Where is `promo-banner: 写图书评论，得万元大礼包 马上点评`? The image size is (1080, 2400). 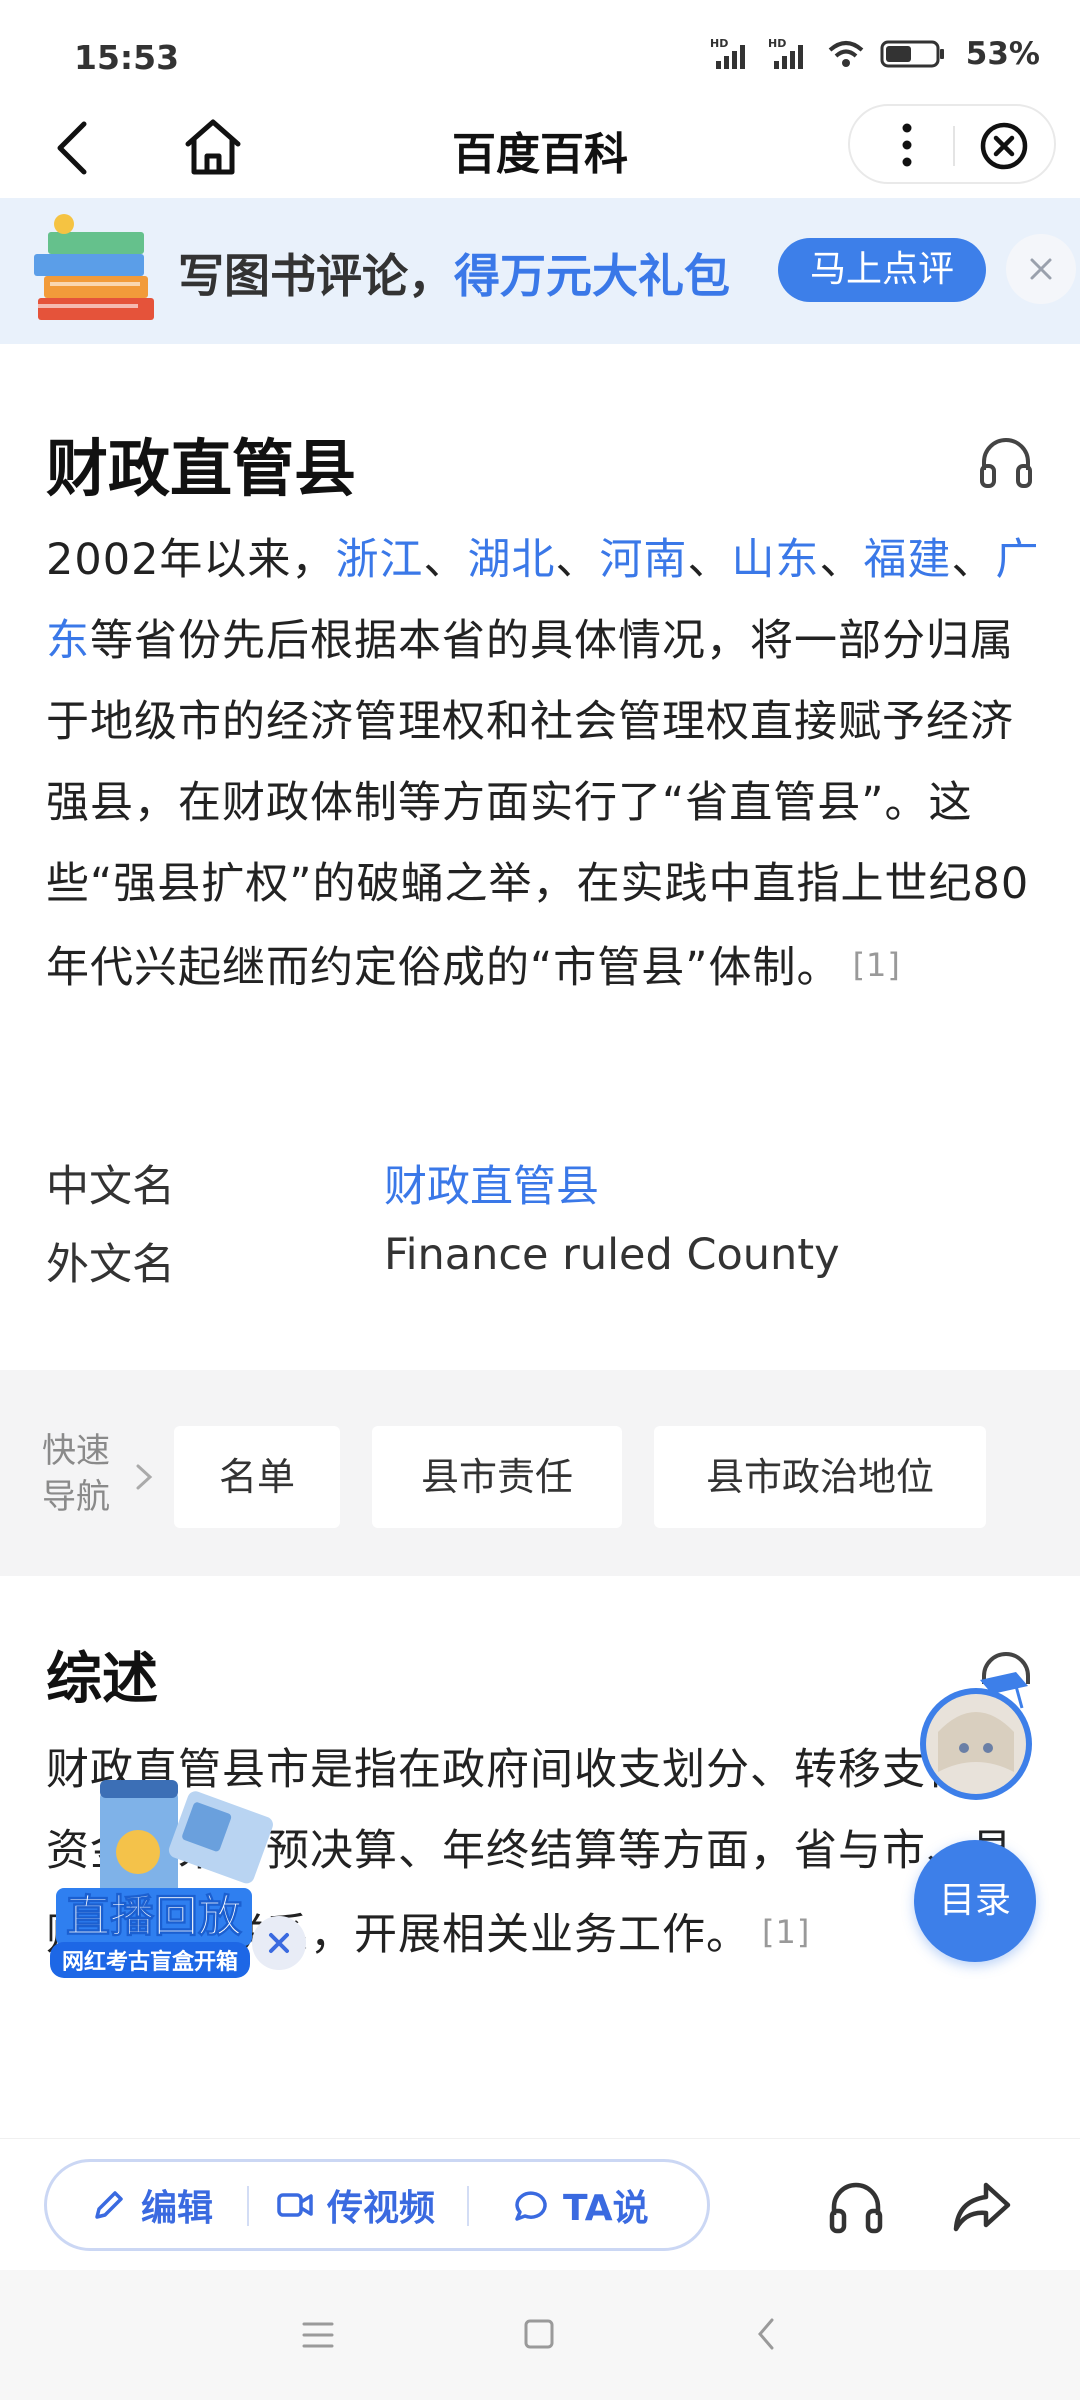 promo-banner: 写图书评论，得万元大礼包 马上点评 is located at coordinates (540, 271).